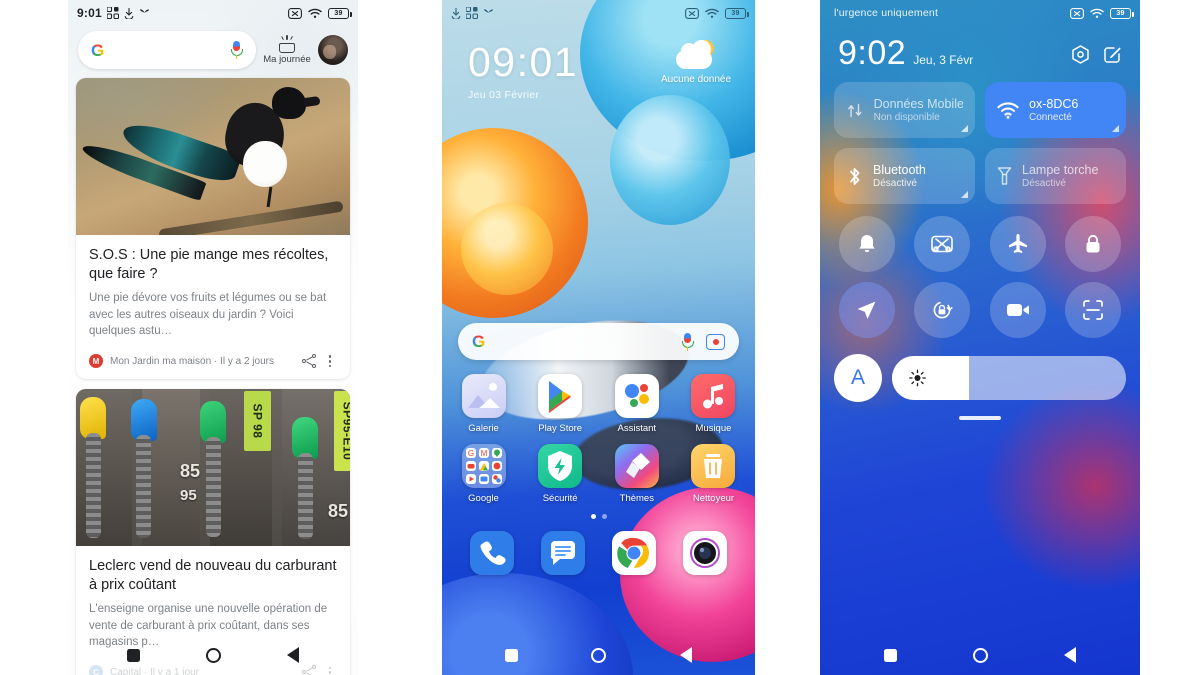 The image size is (1200, 675). Describe the element at coordinates (483, 498) in the screenshot. I see `app-label: Google` at that location.